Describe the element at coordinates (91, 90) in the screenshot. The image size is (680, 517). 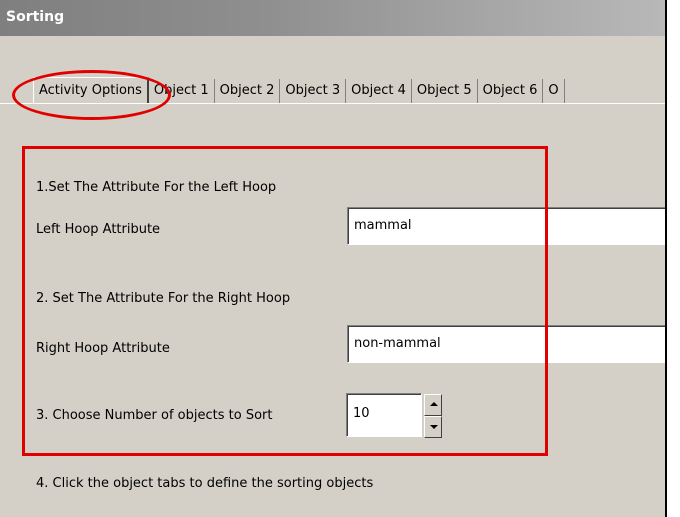
I see `tab-activity-options: Activity Options` at that location.